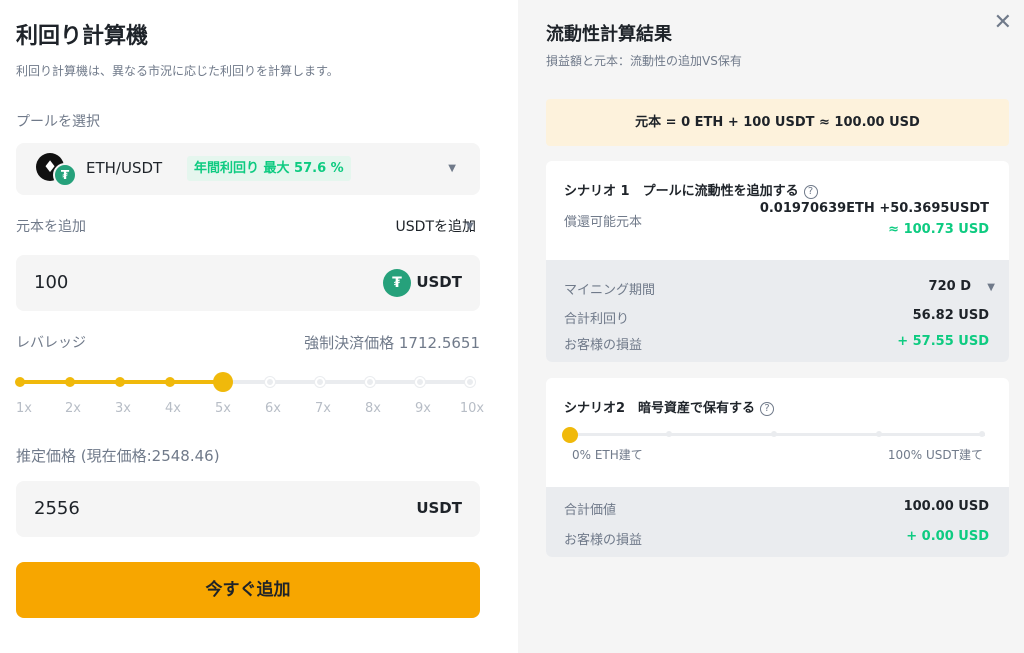  I want to click on mining-period-value: 720 D, so click(950, 286).